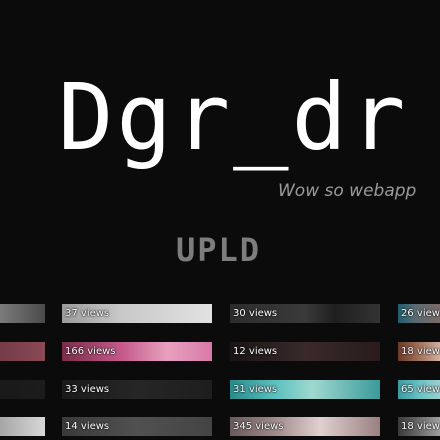 The height and width of the screenshot is (440, 440). I want to click on video-thumbnail: 14 views, so click(137, 426).